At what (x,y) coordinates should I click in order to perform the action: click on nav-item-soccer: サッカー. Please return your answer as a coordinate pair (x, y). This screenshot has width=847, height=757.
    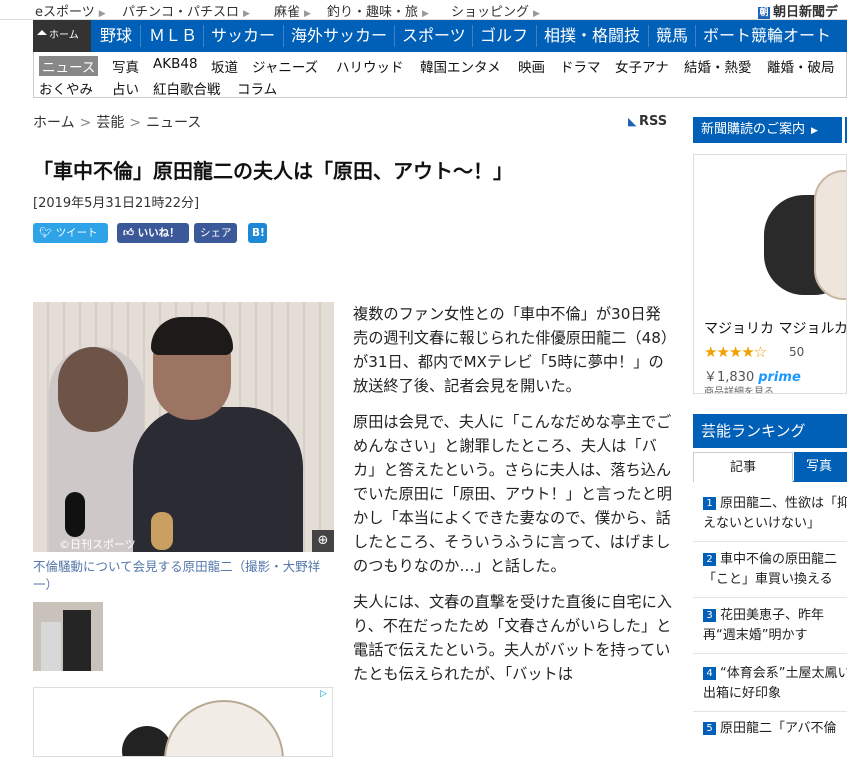
    Looking at the image, I should click on (243, 36).